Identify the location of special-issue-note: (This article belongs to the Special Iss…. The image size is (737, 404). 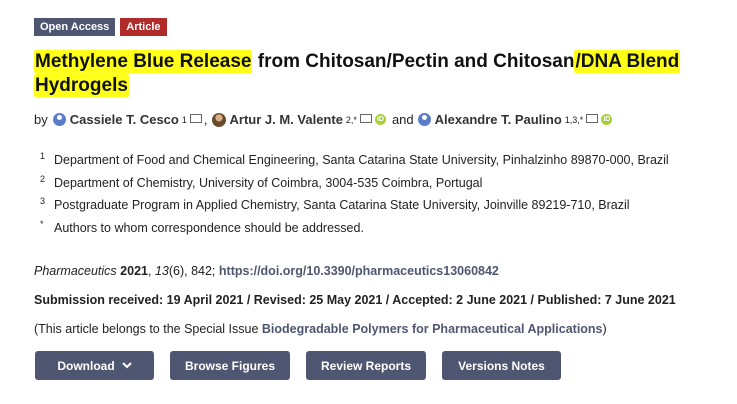
(320, 329).